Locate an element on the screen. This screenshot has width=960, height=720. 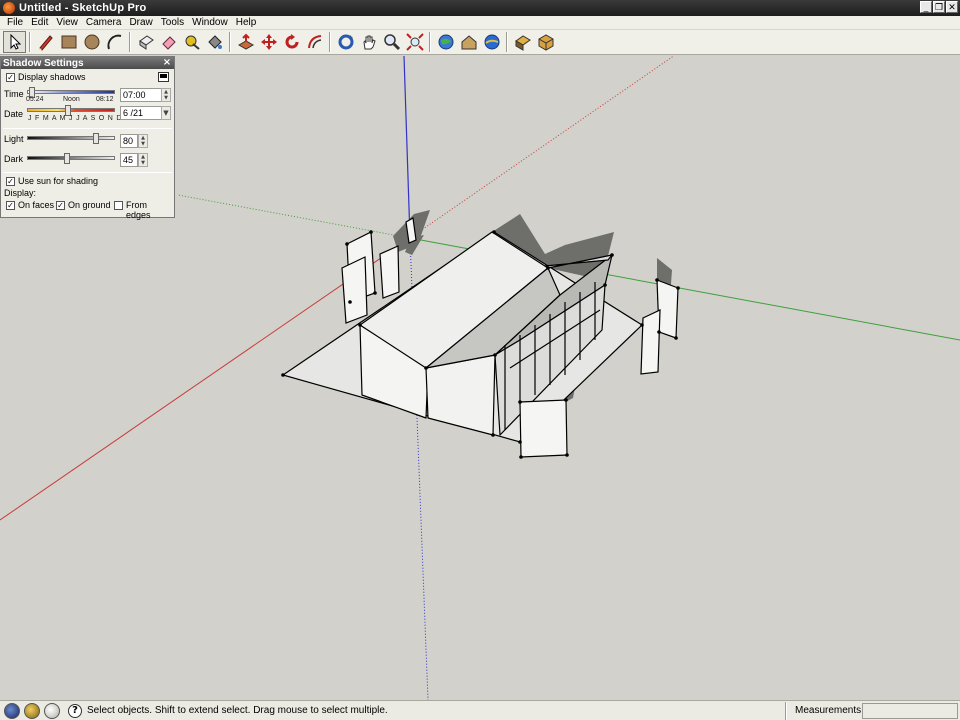
menu-window: Window is located at coordinates (210, 22).